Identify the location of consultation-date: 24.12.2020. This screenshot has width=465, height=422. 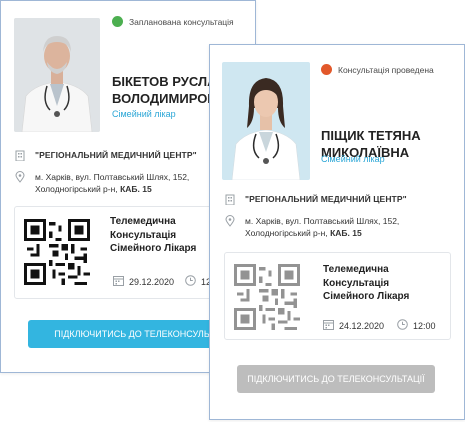
(353, 326).